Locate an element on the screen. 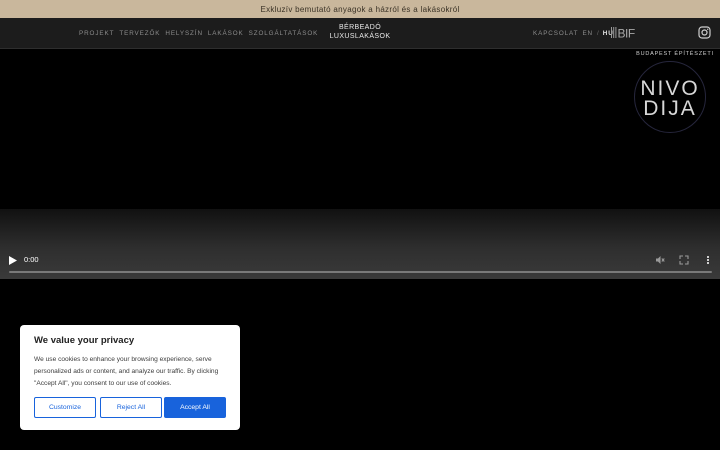 This screenshot has height=450, width=720. nav-link-helyszin: HELYSZÍN is located at coordinates (184, 33).